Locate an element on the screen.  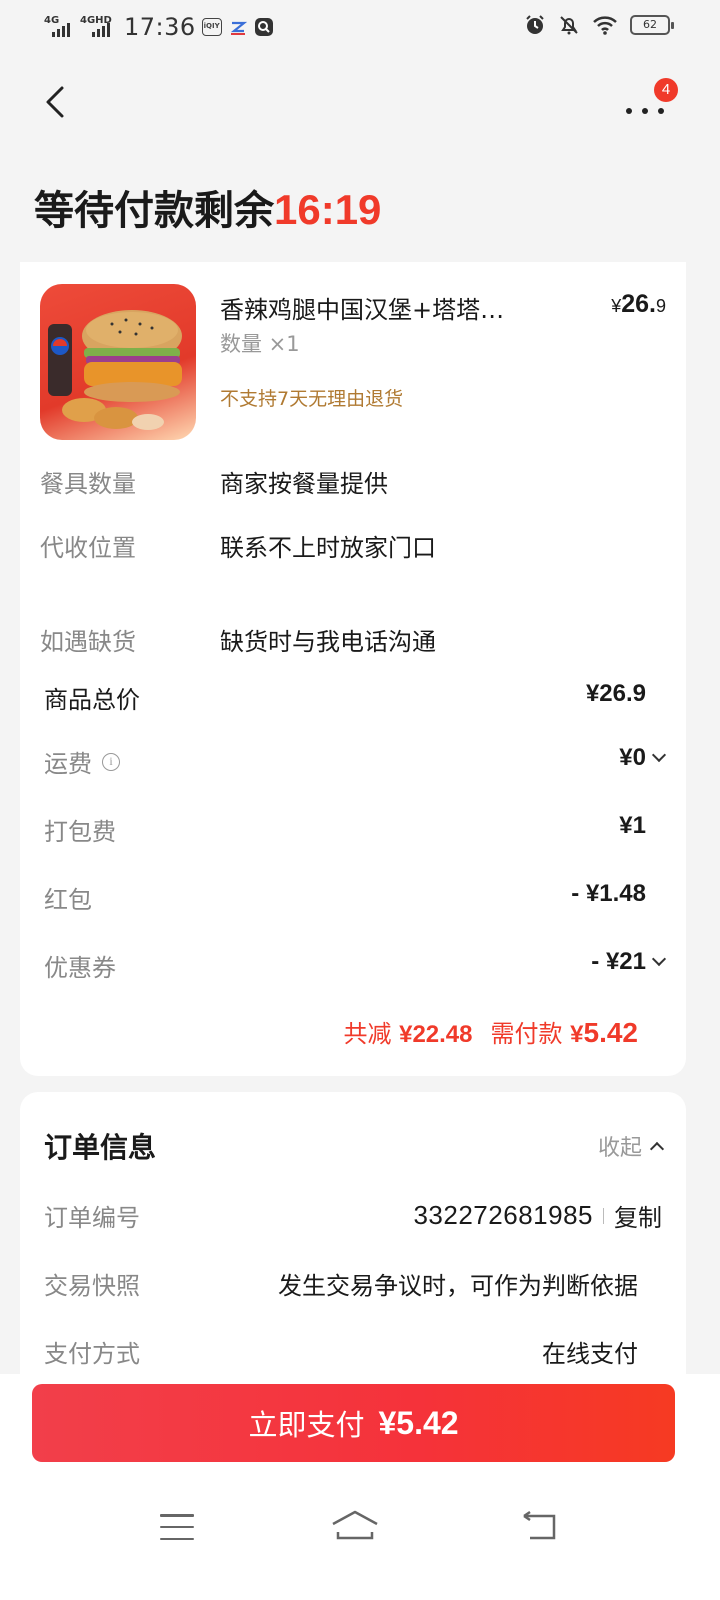
chevron-up-icon is located at coordinates (657, 1149).